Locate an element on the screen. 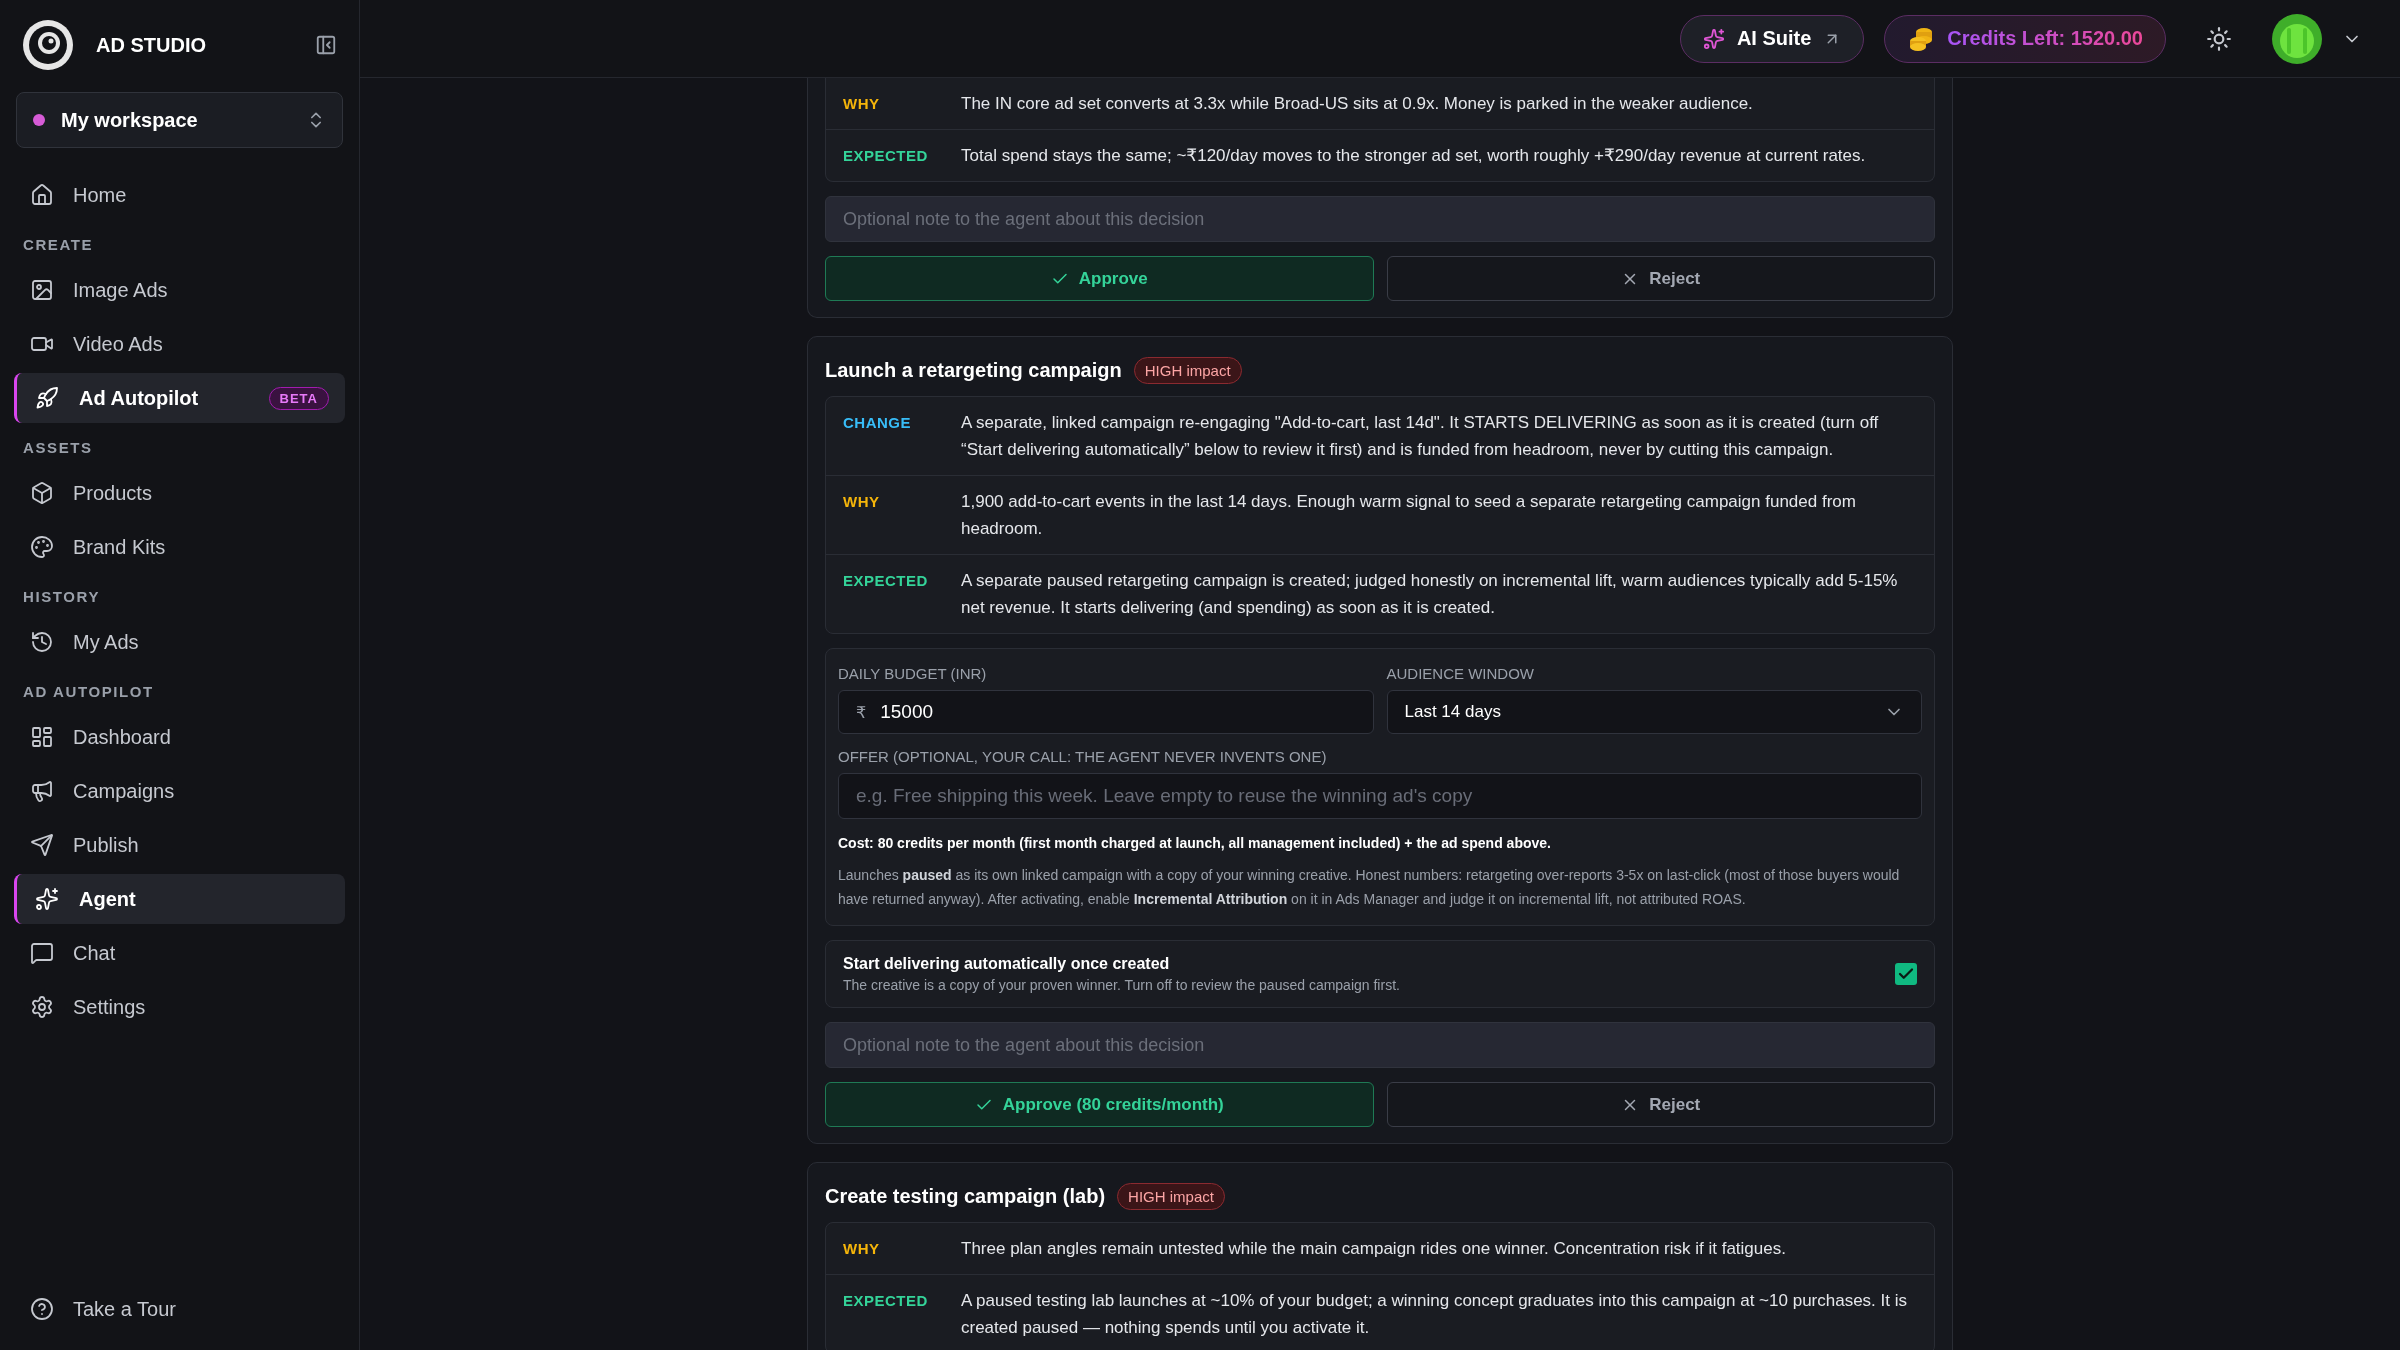 The width and height of the screenshot is (2400, 1350). field-label: DAILY BUDGET (INR) is located at coordinates (913, 673).